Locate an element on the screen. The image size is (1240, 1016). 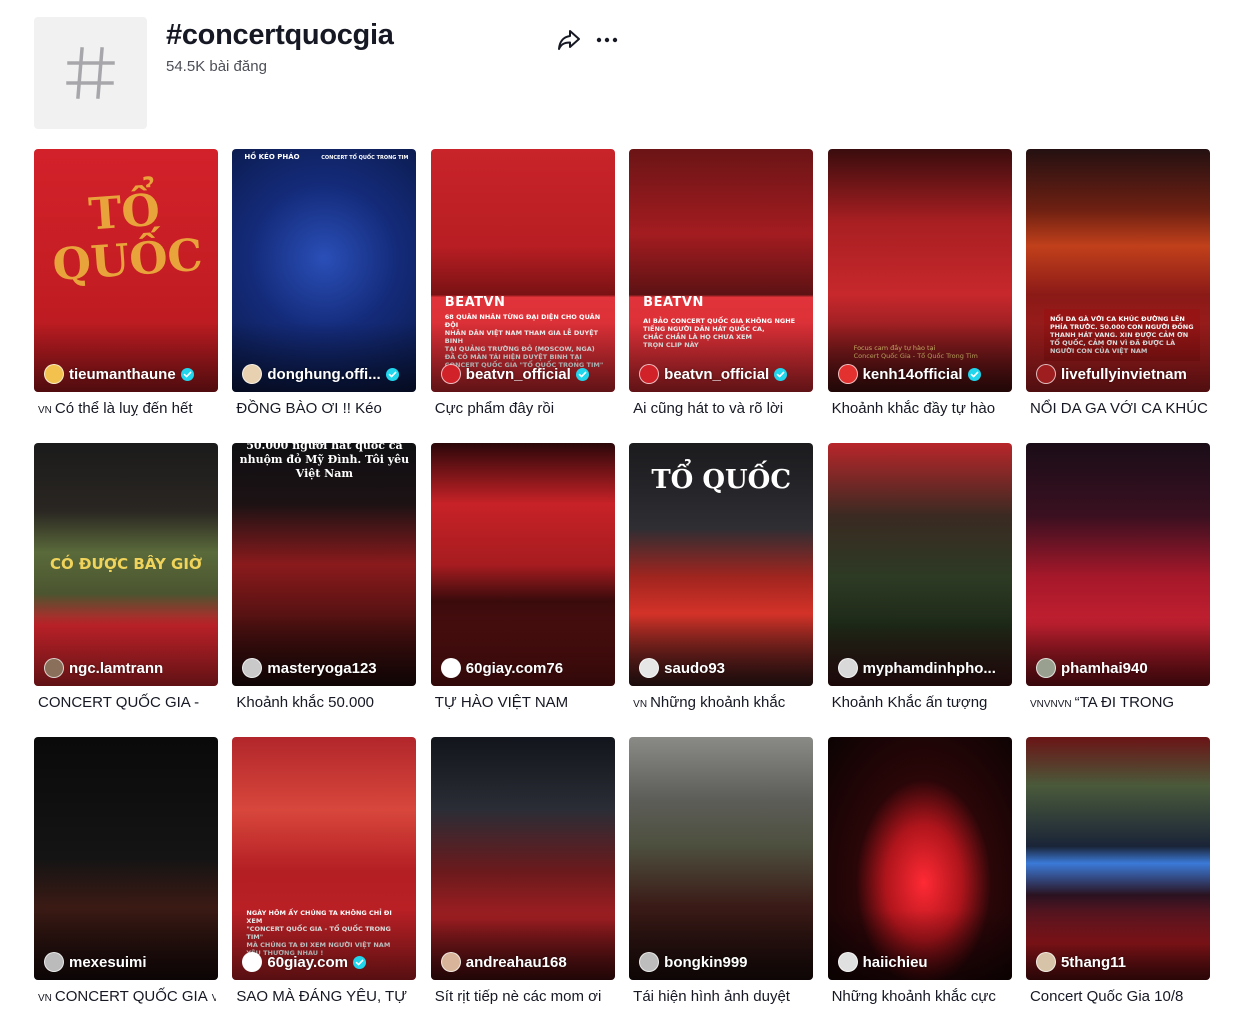
author-row: tieumanthaune is located at coordinates (127, 374).